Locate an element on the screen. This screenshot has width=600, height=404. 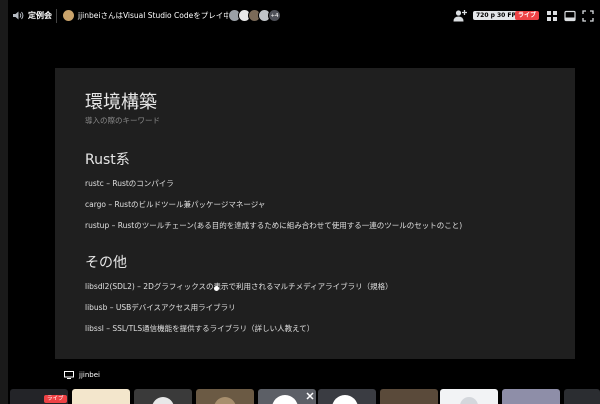
live-badge: ライブ is located at coordinates (527, 15).